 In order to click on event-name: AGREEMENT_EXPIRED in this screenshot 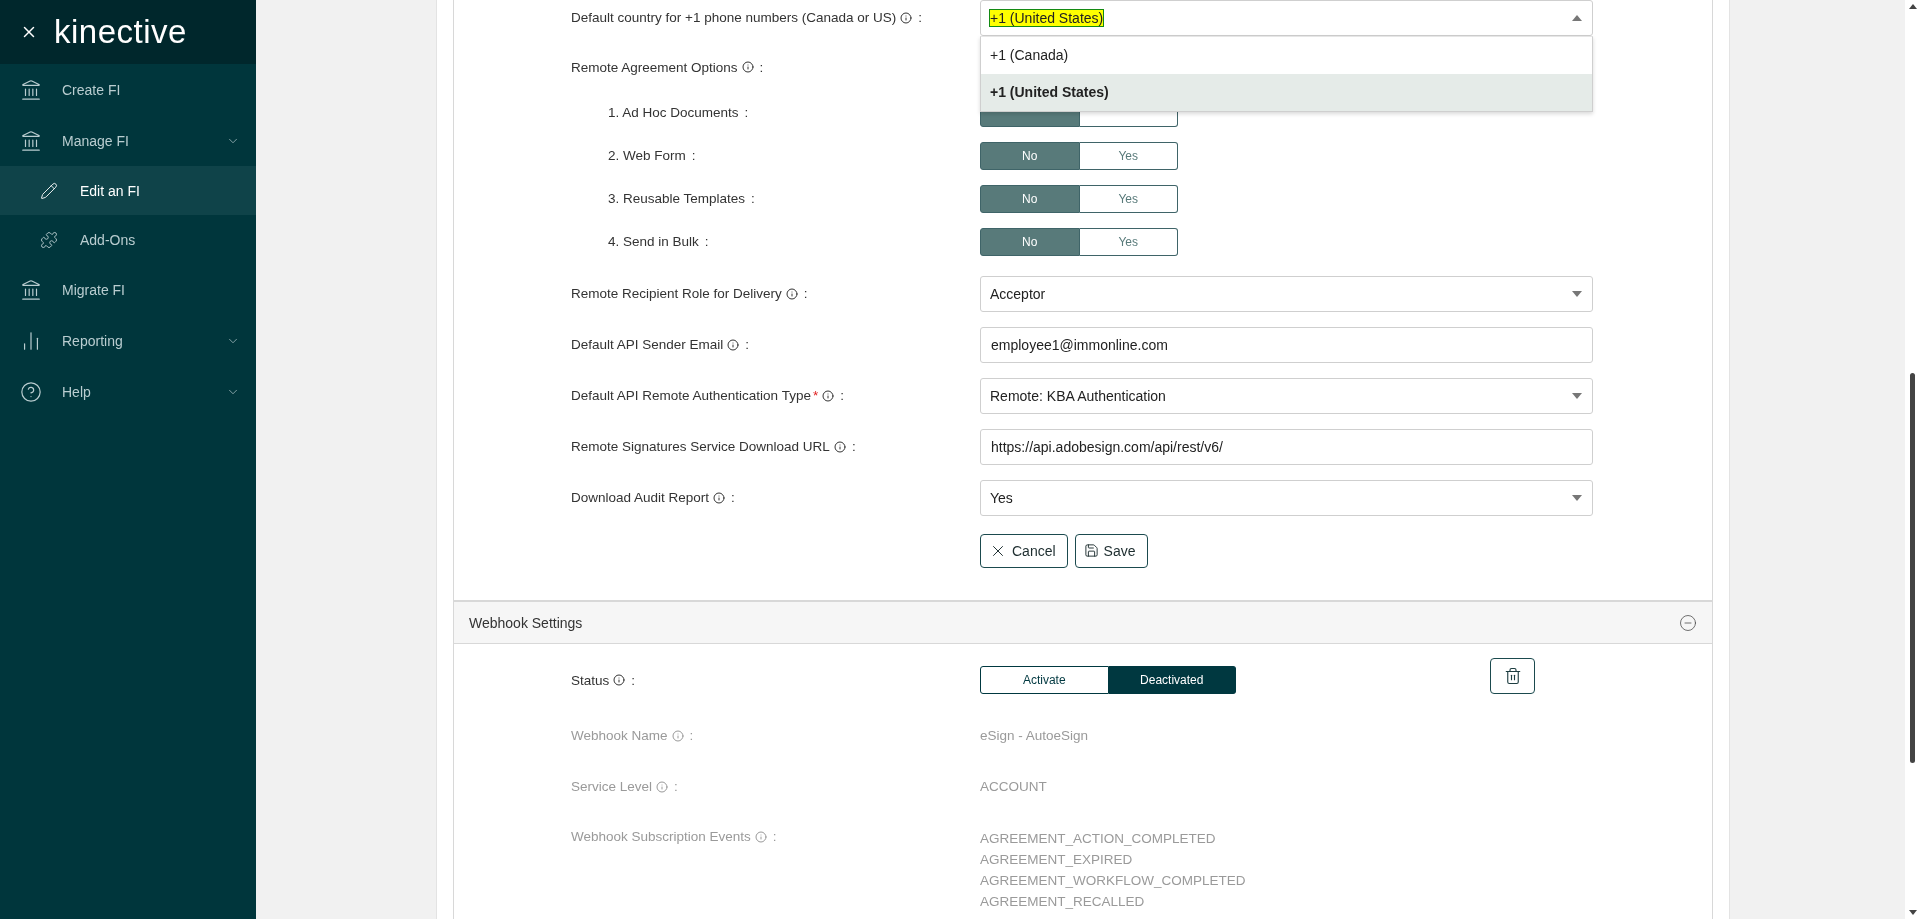, I will do `click(1057, 860)`.